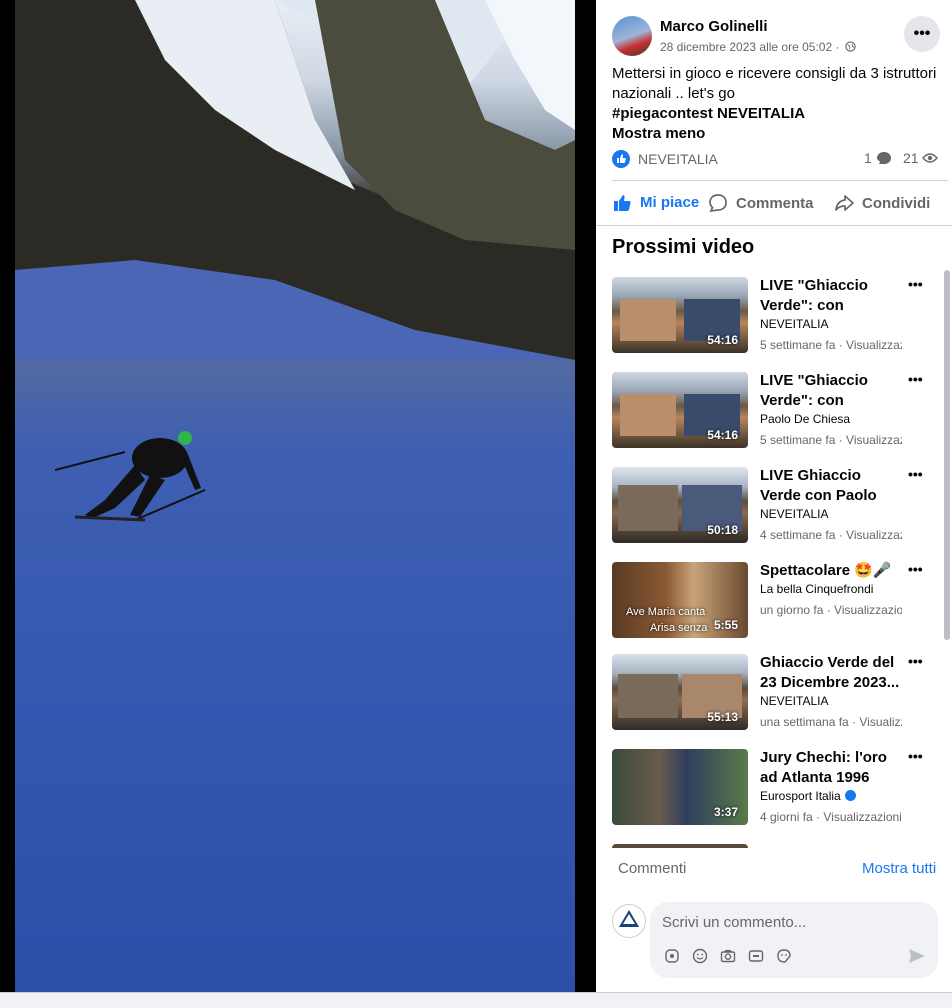 The image size is (952, 1008). I want to click on video-duration: 5:55, so click(725, 625).